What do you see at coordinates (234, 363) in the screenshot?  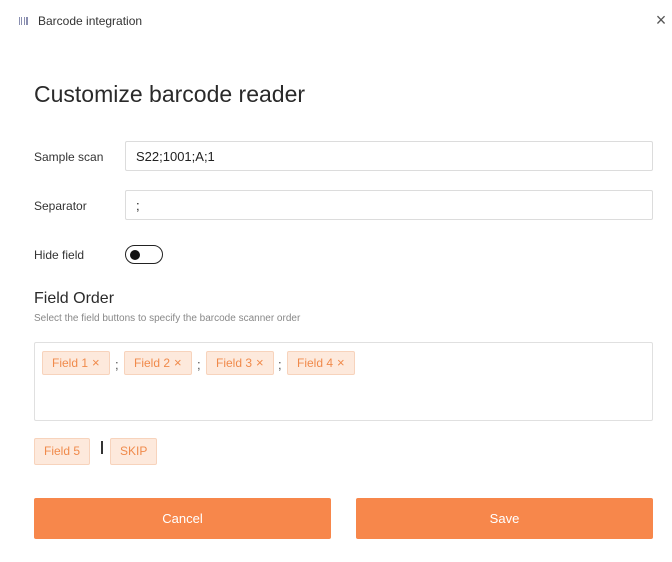 I see `chip-label: Field 3` at bounding box center [234, 363].